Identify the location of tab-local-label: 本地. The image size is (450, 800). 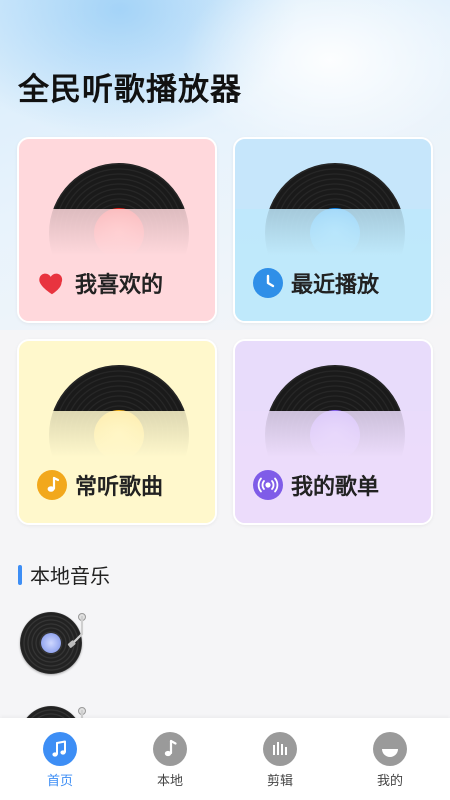
(169, 781).